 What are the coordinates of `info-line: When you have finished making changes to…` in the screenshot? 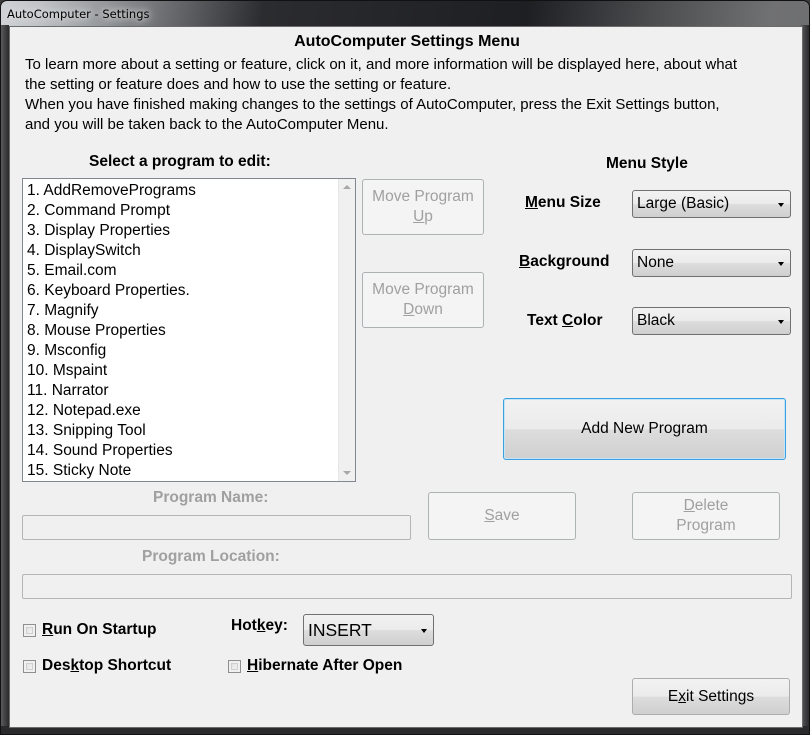 It's located at (372, 104).